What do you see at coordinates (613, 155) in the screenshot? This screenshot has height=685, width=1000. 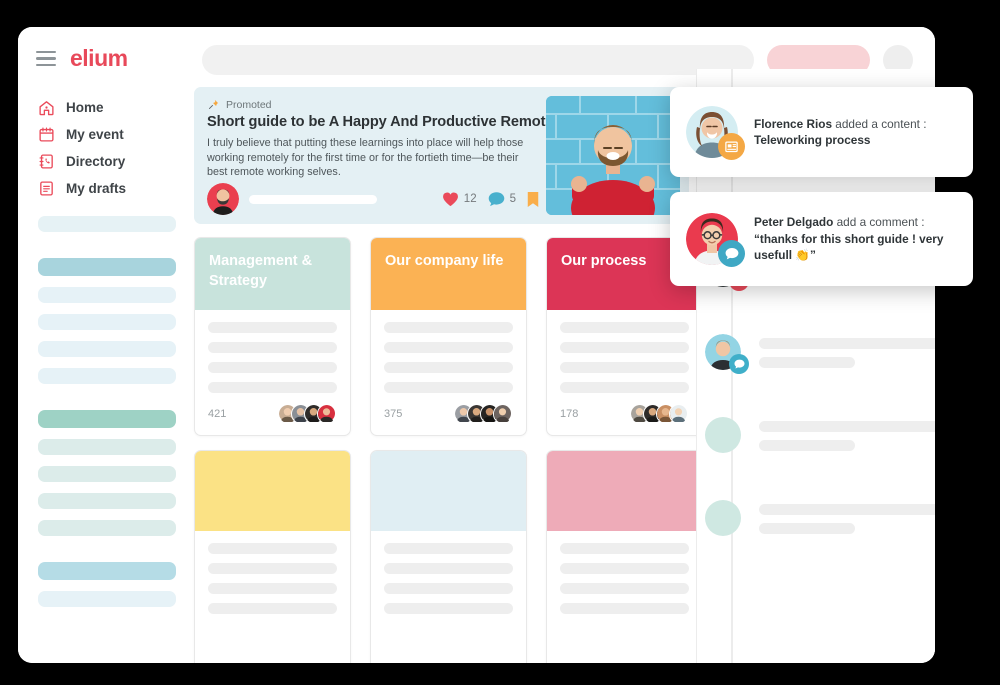 I see `promoted-photo` at bounding box center [613, 155].